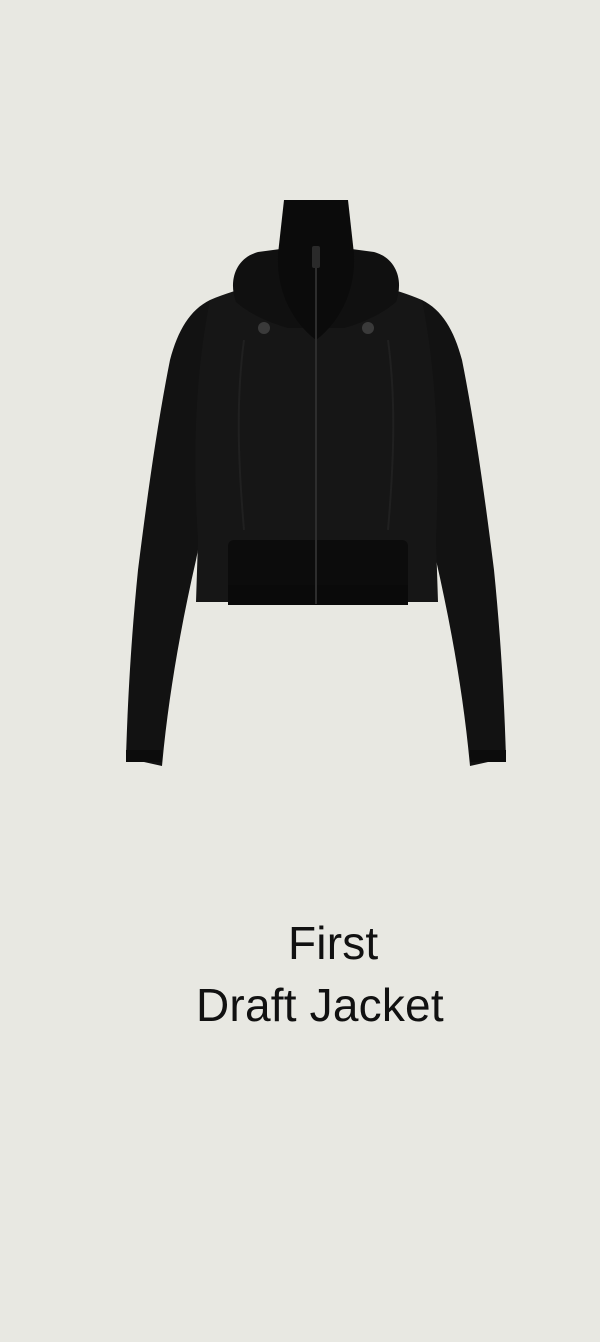 This screenshot has width=600, height=1342. Describe the element at coordinates (300, 974) in the screenshot. I see `product-title: First Draft Jacket` at that location.